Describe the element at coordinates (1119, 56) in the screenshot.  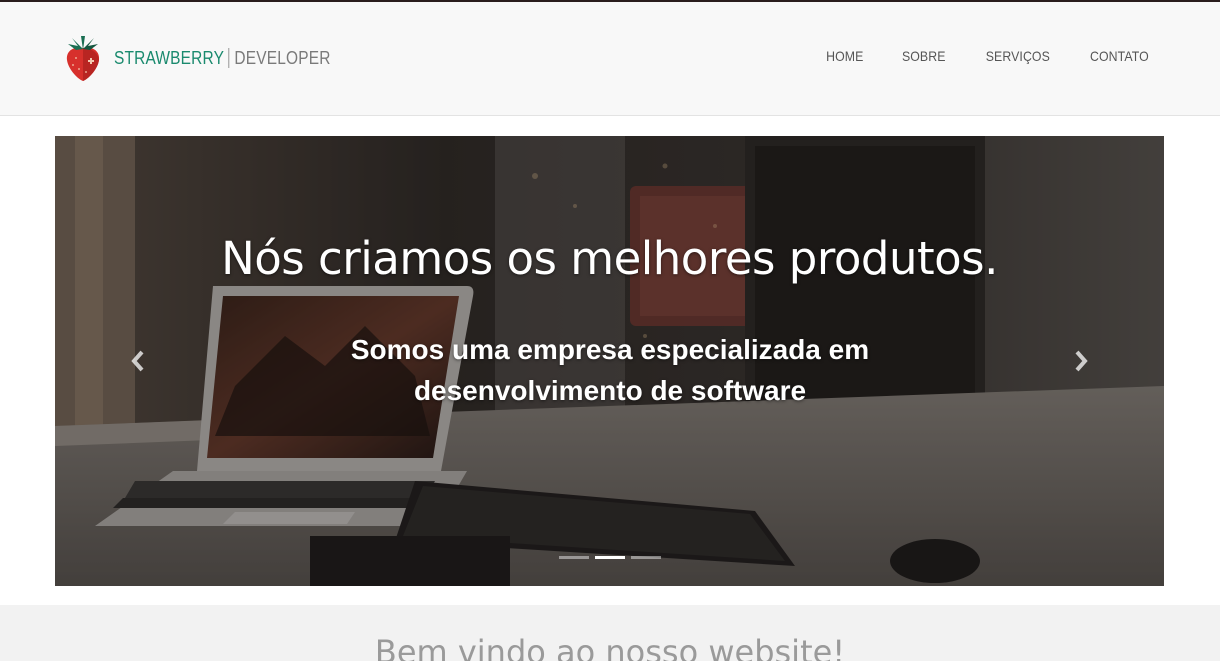
I see `nav-item-contato: CONTATO` at that location.